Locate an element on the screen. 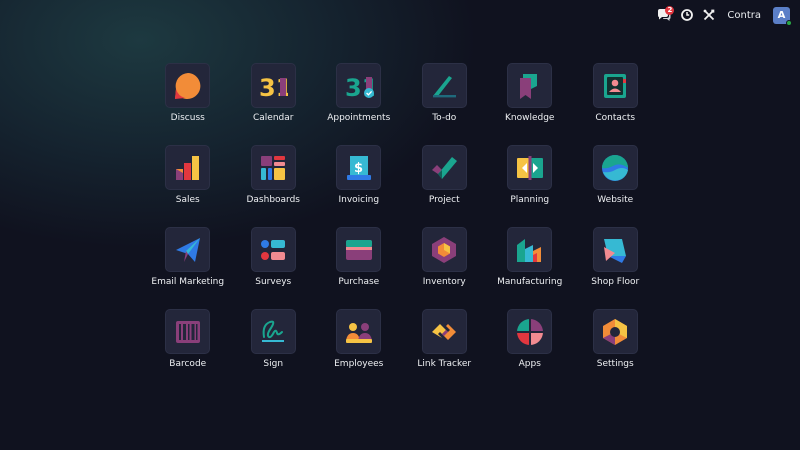 Image resolution: width=800 pixels, height=450 pixels. app-label: Project is located at coordinates (444, 200).